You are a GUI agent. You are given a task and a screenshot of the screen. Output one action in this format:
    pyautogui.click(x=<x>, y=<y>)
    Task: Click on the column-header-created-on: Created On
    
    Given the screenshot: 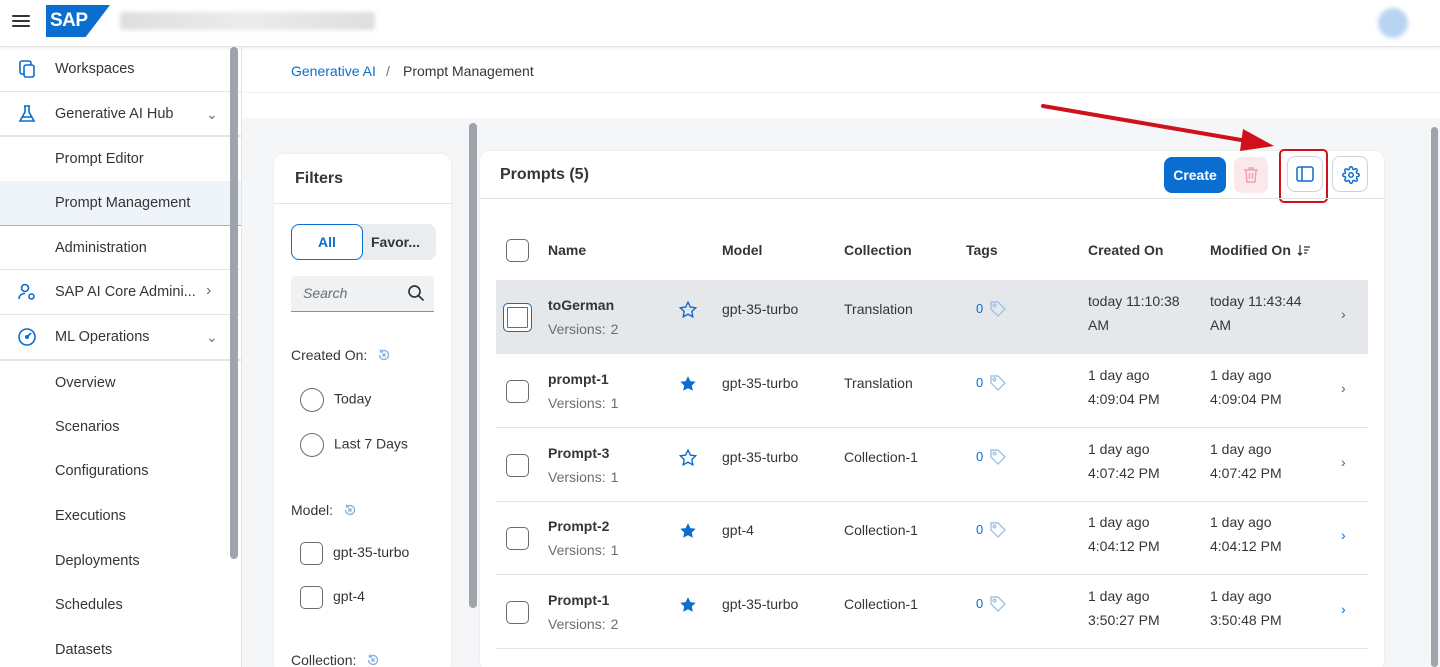 What is the action you would take?
    pyautogui.click(x=1125, y=250)
    